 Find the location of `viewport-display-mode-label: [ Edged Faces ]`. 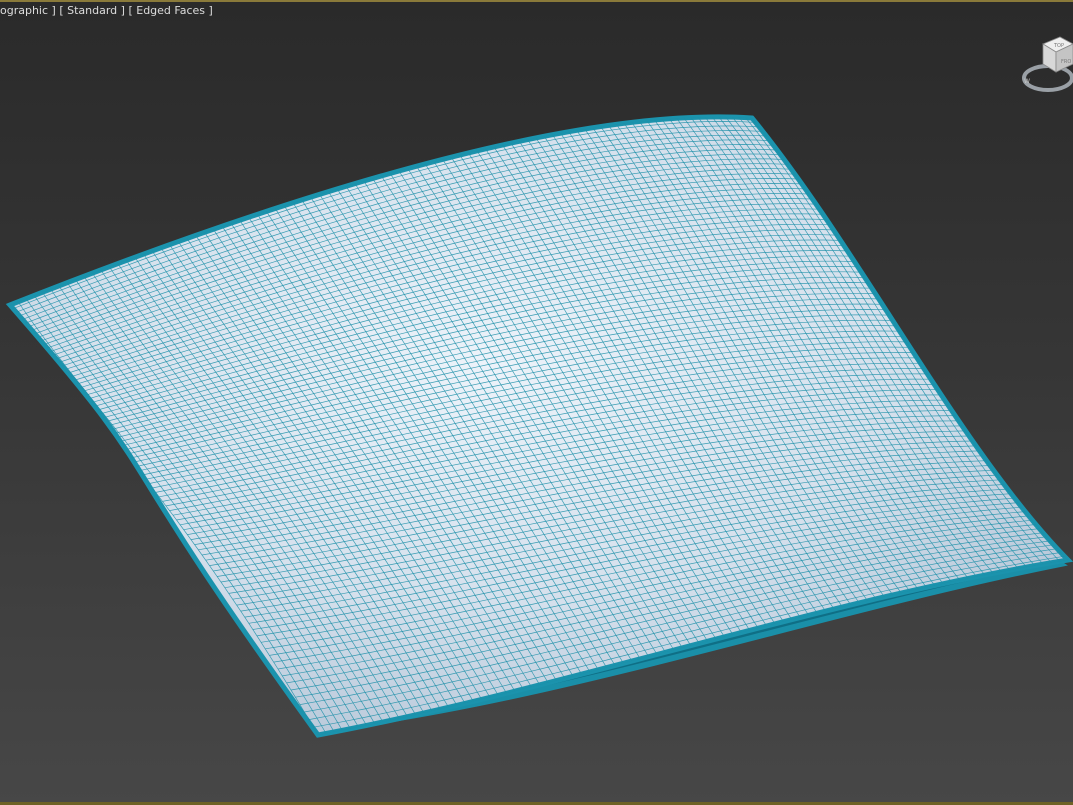

viewport-display-mode-label: [ Edged Faces ] is located at coordinates (170, 10).